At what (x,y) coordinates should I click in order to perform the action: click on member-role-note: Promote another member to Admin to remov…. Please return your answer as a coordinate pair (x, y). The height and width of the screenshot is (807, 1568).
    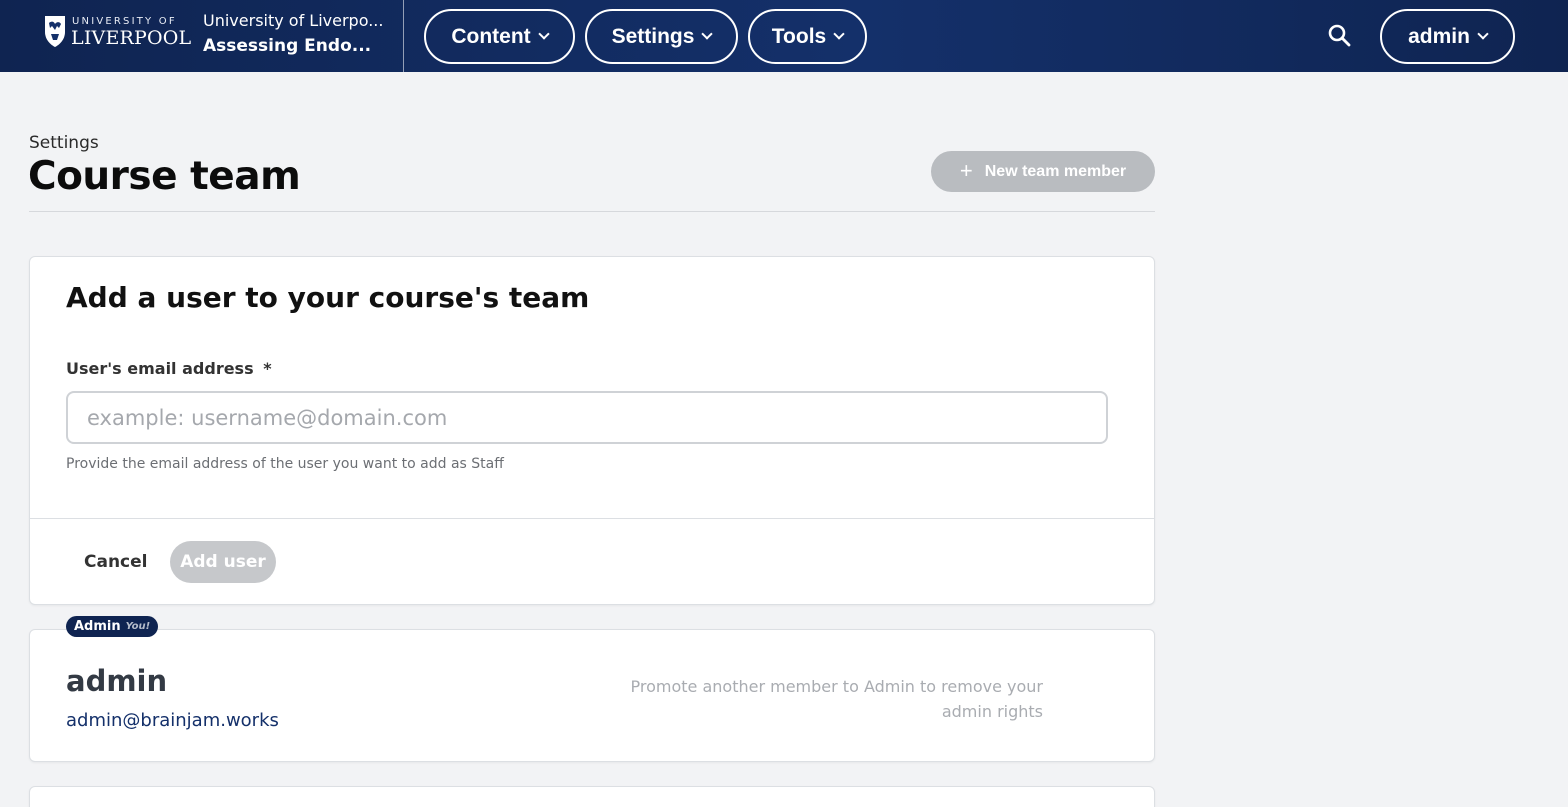
    Looking at the image, I should click on (837, 699).